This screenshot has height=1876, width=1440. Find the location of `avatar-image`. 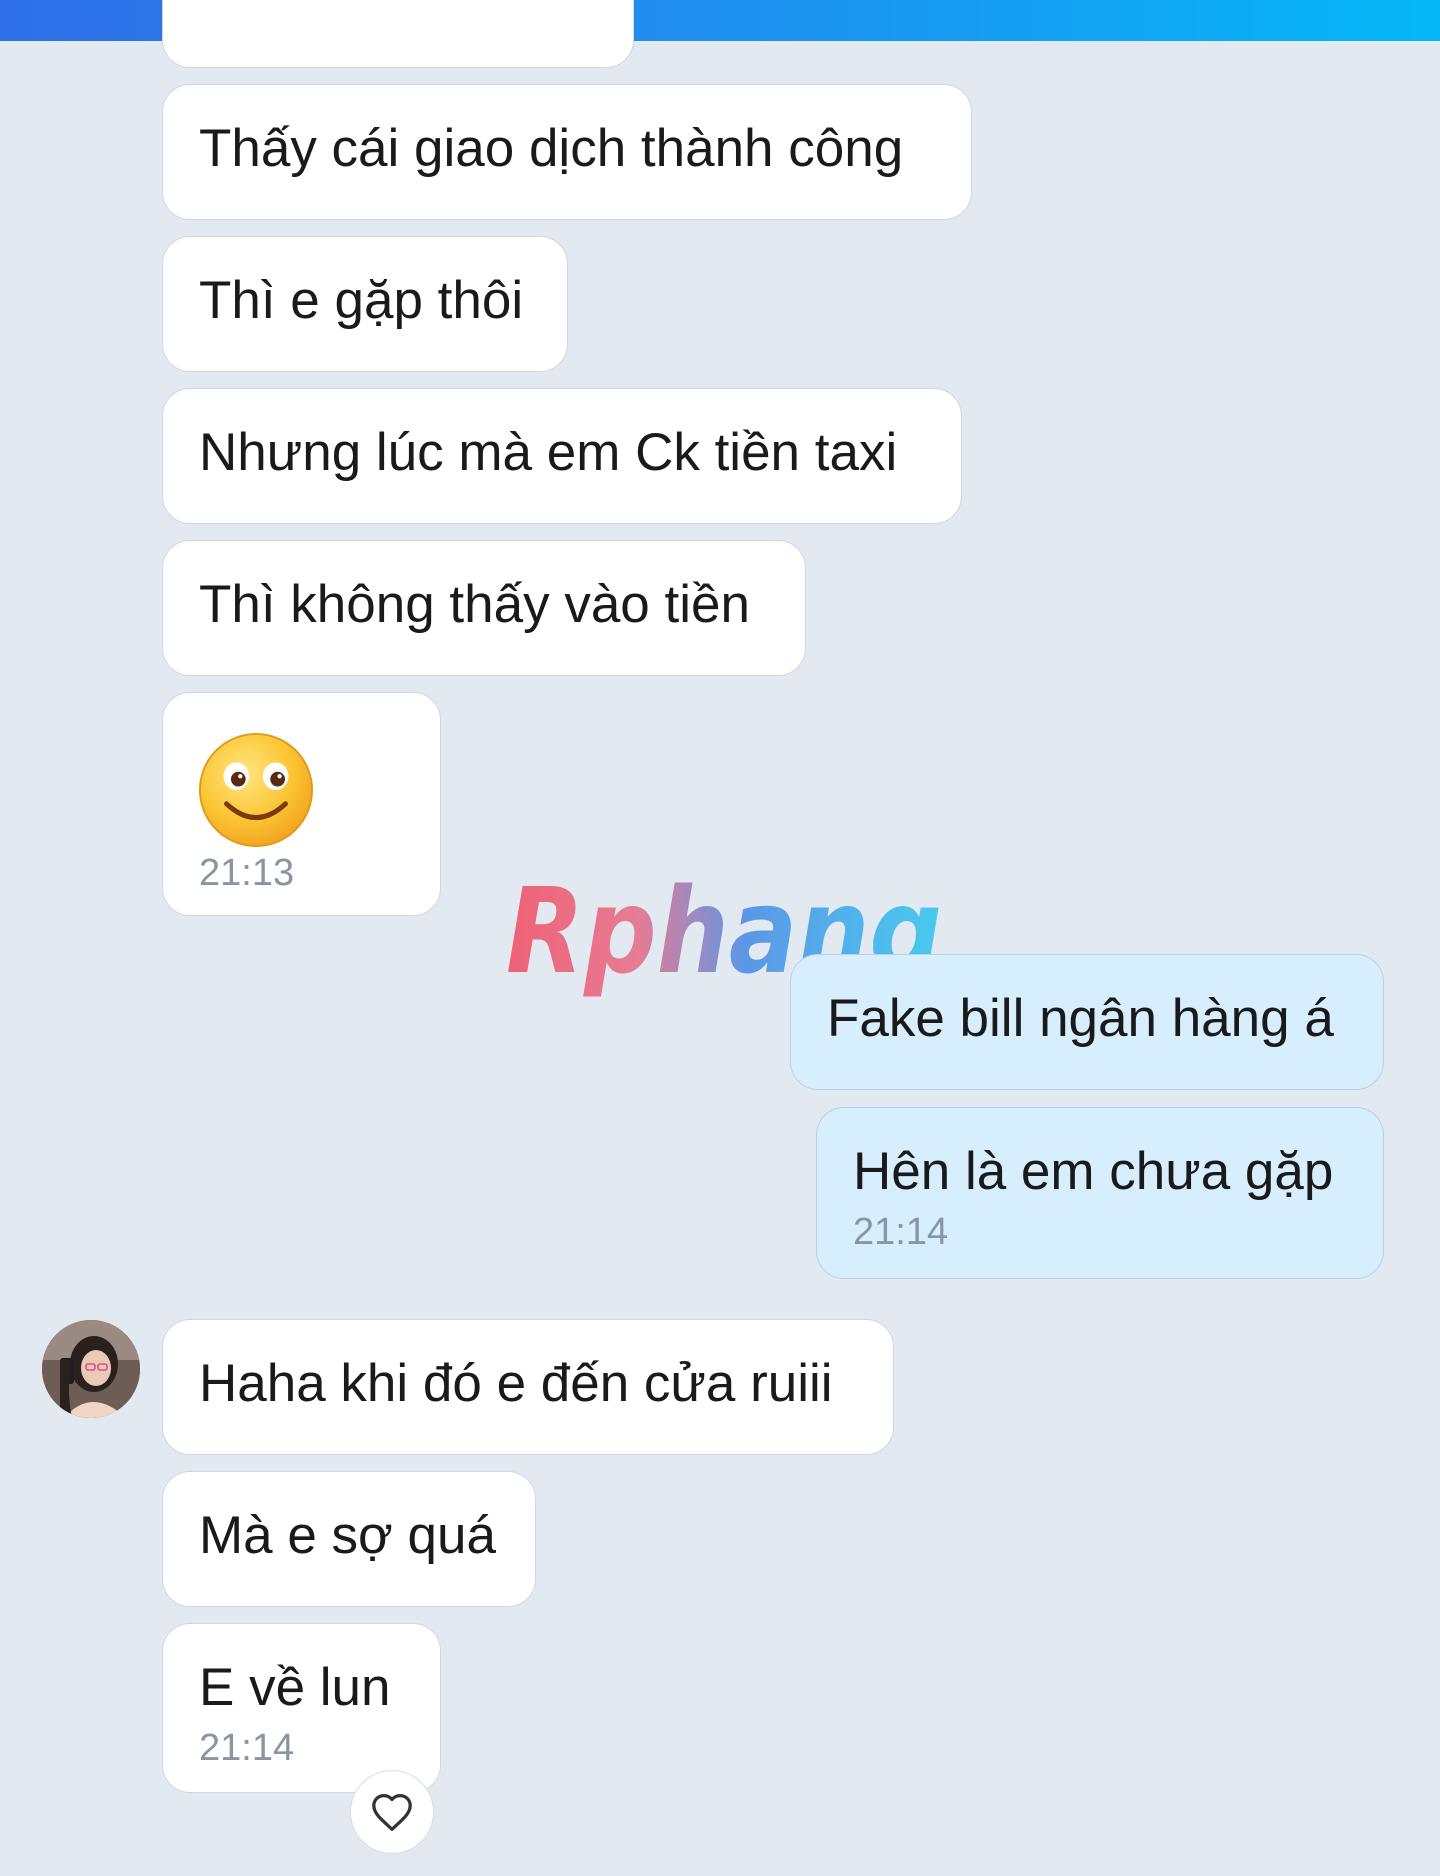

avatar-image is located at coordinates (91, 1369).